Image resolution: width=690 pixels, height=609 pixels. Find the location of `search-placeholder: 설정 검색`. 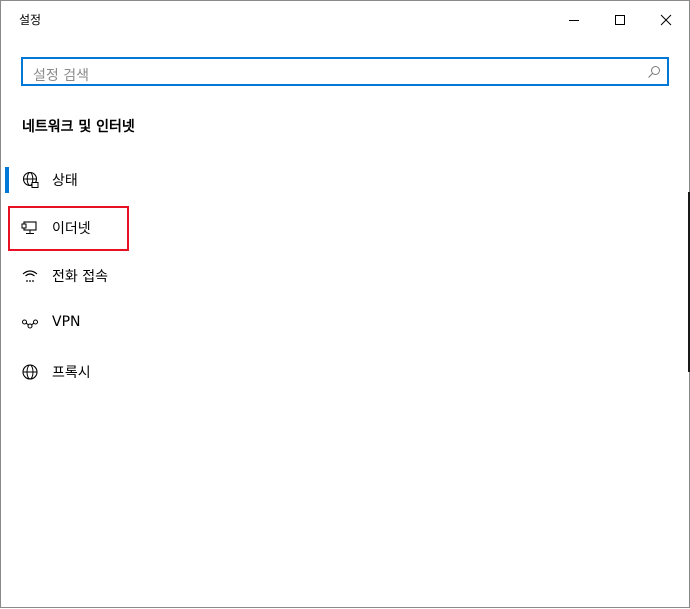

search-placeholder: 설정 검색 is located at coordinates (61, 76).